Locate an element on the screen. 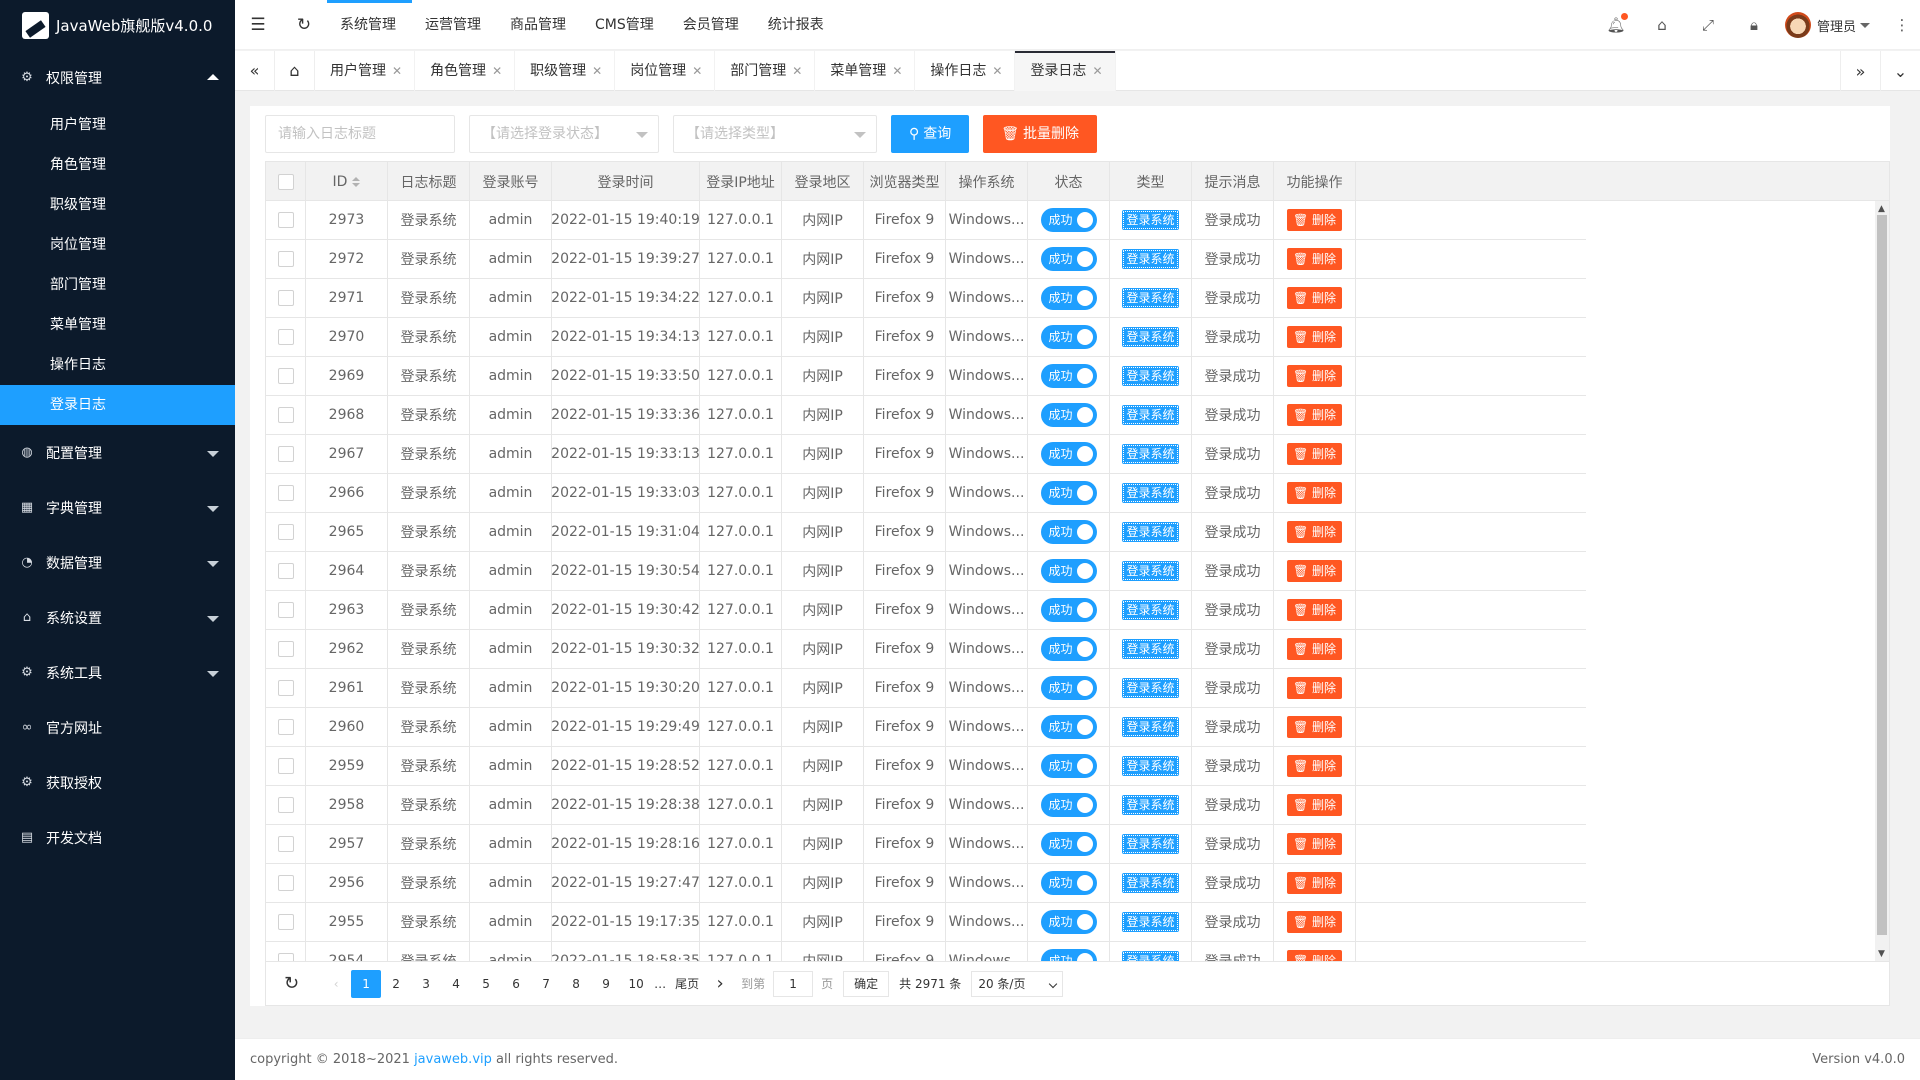  scroll-down-icon: ▼ is located at coordinates (1881, 954).